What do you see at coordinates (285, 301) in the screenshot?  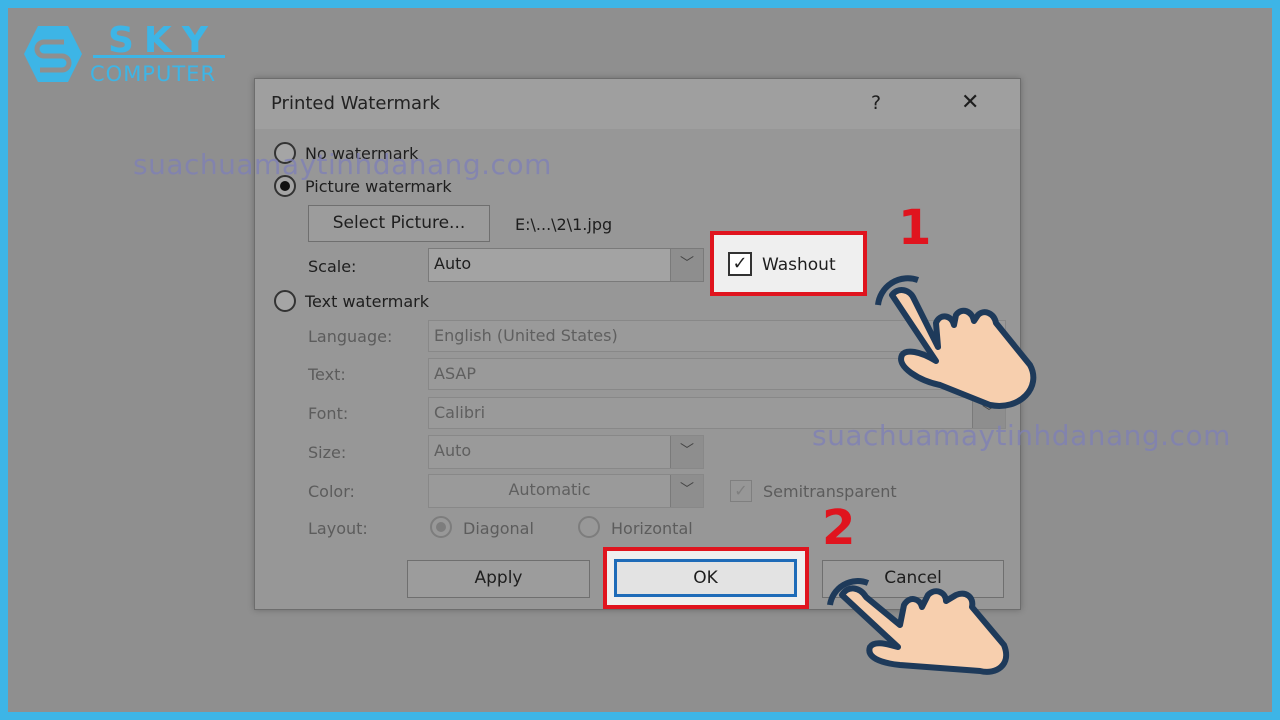 I see `text-watermark-radio` at bounding box center [285, 301].